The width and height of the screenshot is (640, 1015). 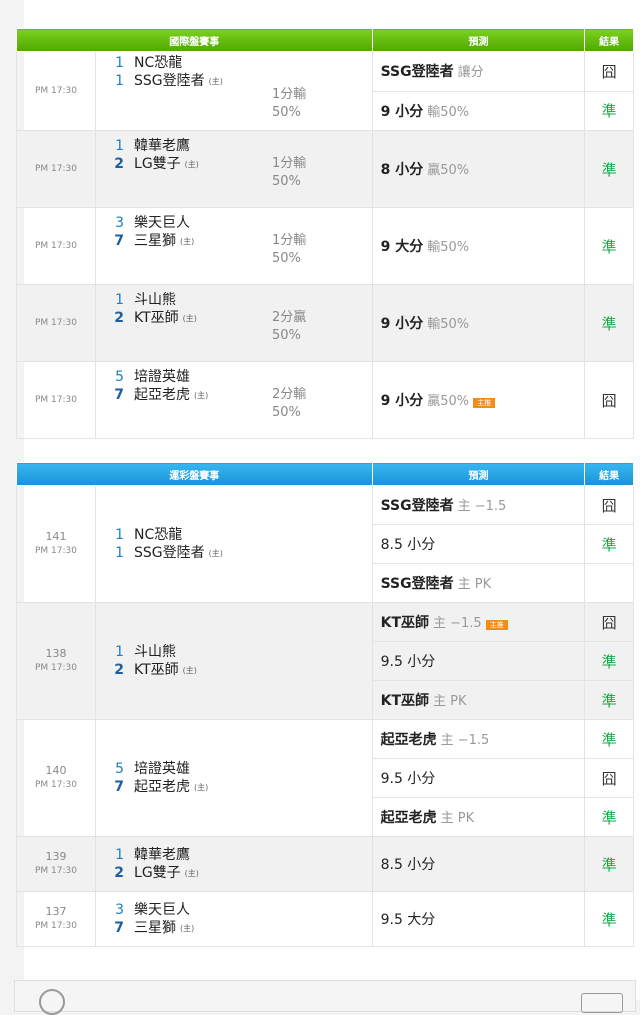 I want to click on game-id-time: 137 PM 17:30, so click(x=56, y=919).